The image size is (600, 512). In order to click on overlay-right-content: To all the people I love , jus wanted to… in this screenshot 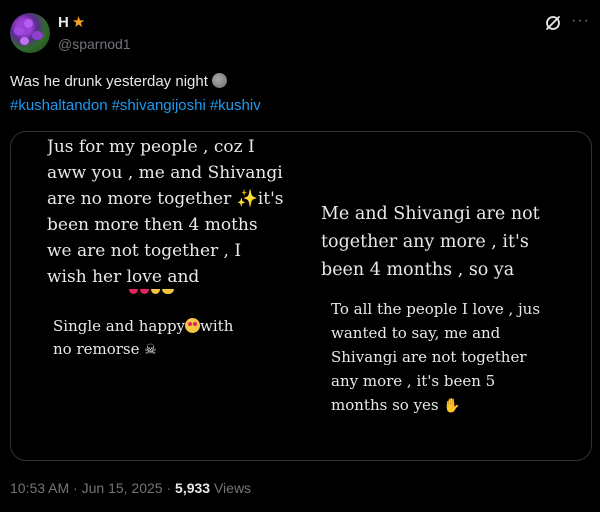, I will do `click(436, 357)`.